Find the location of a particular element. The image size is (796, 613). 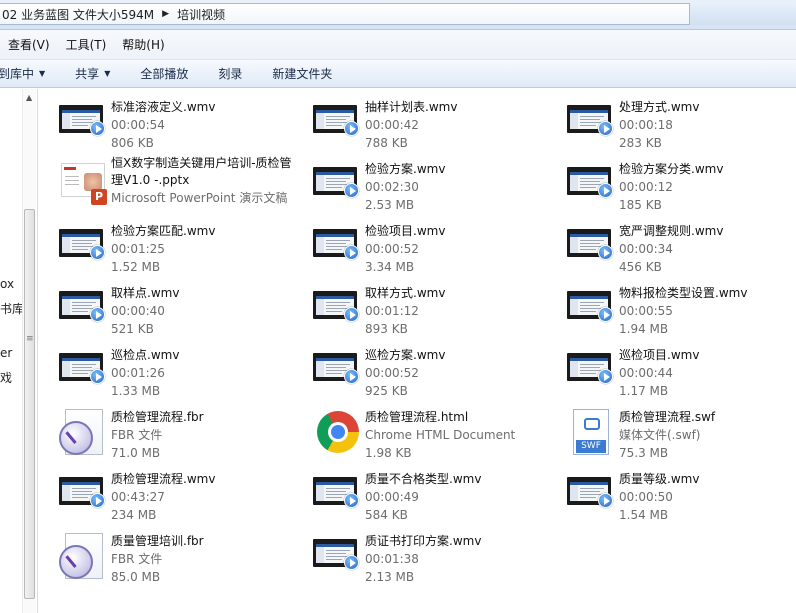

scrollbar-thumb is located at coordinates (29, 404).